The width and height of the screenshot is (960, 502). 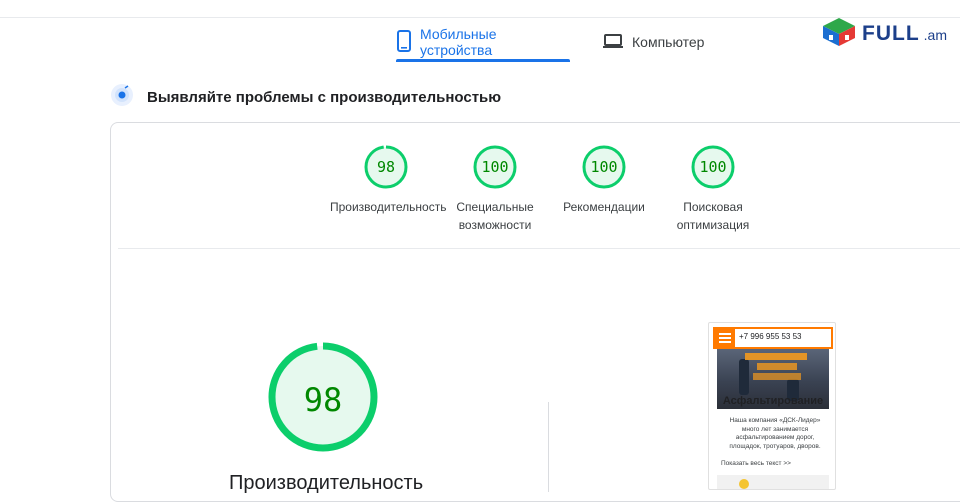 What do you see at coordinates (483, 60) in the screenshot?
I see `active-tab-indicator` at bounding box center [483, 60].